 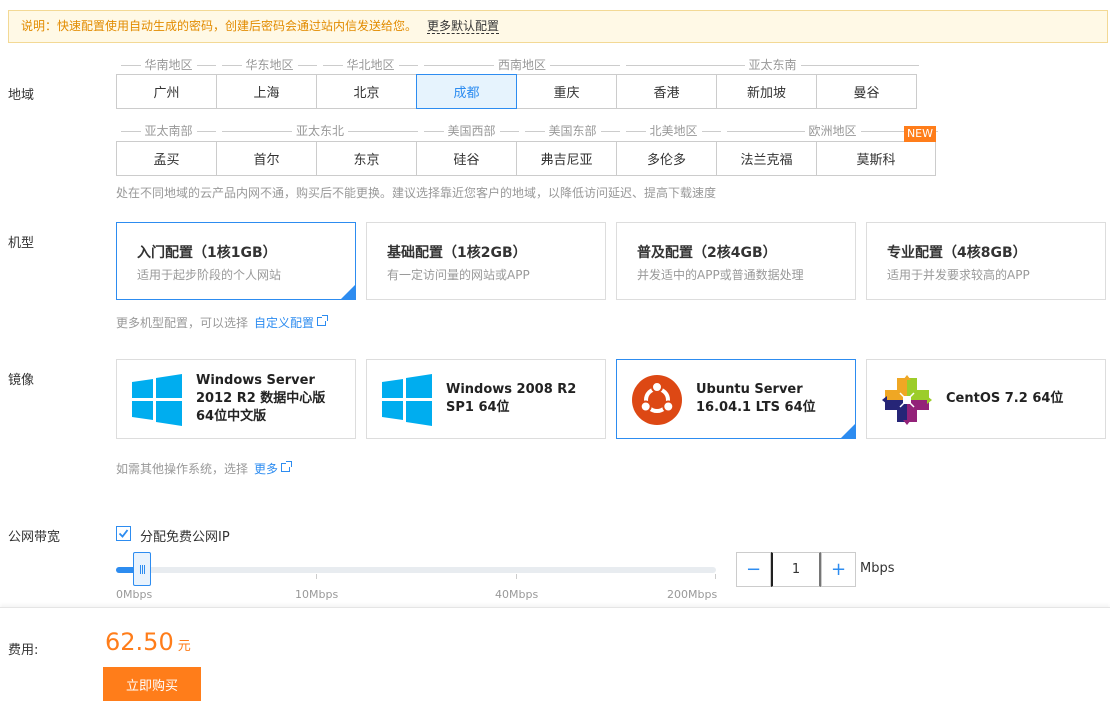 I want to click on check-icon, so click(x=123, y=533).